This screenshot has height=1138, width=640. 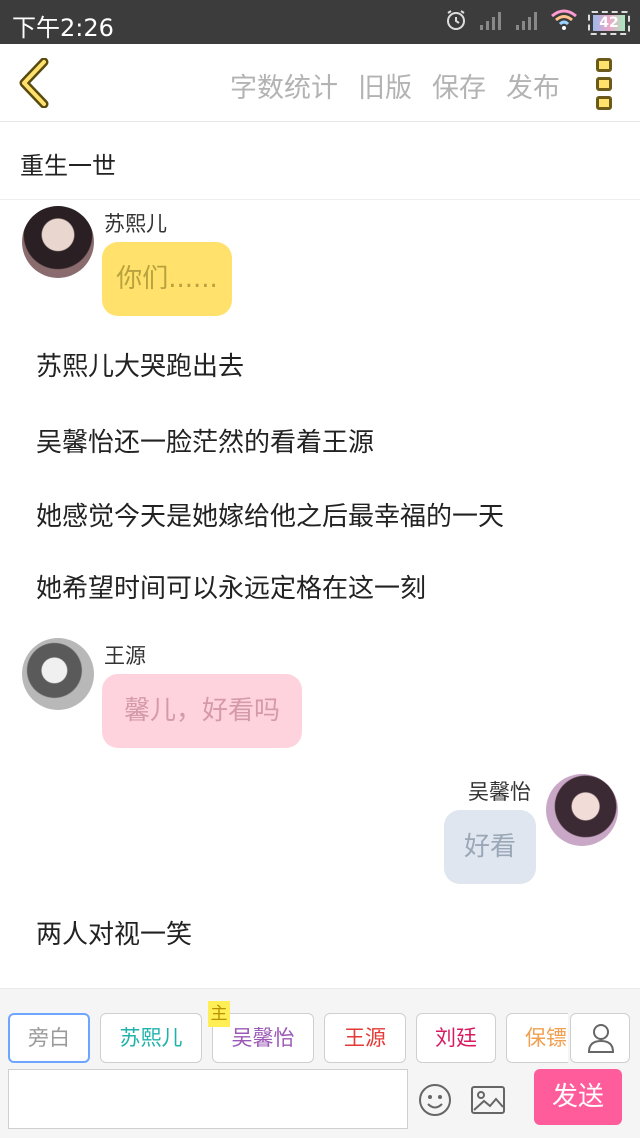 What do you see at coordinates (202, 711) in the screenshot?
I see `message-bubble: 馨儿，好看吗` at bounding box center [202, 711].